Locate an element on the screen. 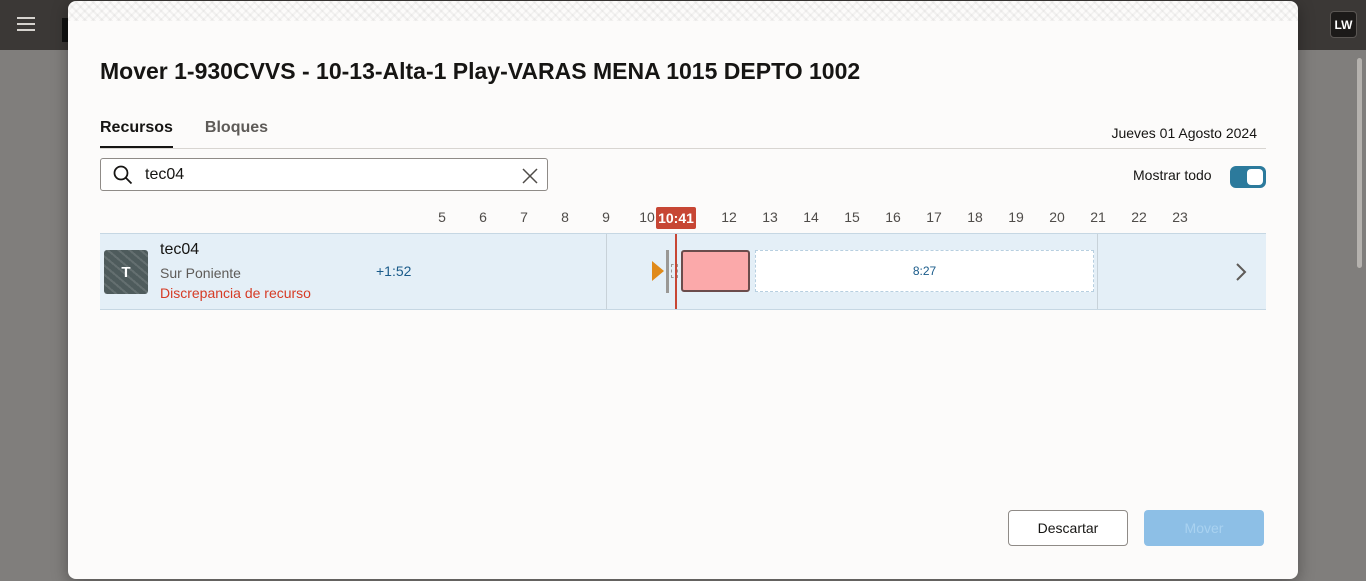  travel-bar is located at coordinates (667, 271).